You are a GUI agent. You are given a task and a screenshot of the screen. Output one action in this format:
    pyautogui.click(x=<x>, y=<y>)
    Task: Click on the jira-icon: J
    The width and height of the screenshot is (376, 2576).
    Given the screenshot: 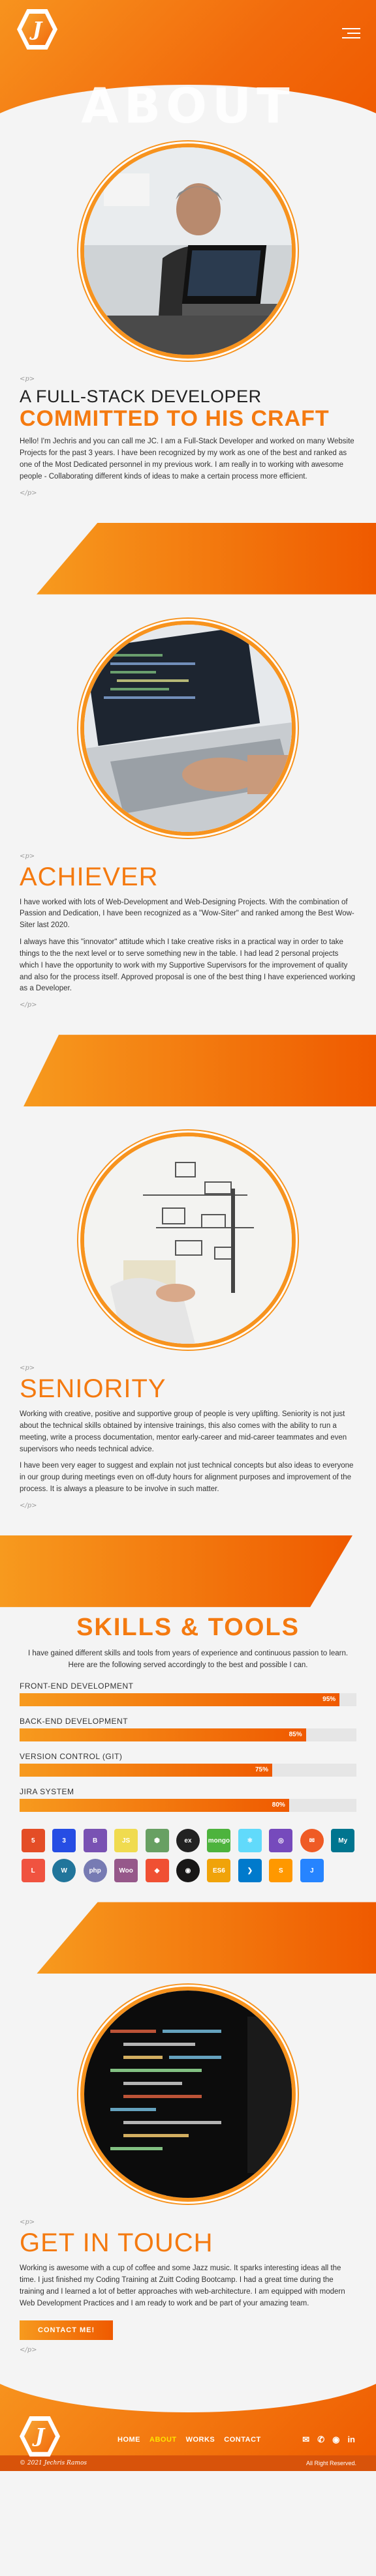 What is the action you would take?
    pyautogui.click(x=312, y=1871)
    